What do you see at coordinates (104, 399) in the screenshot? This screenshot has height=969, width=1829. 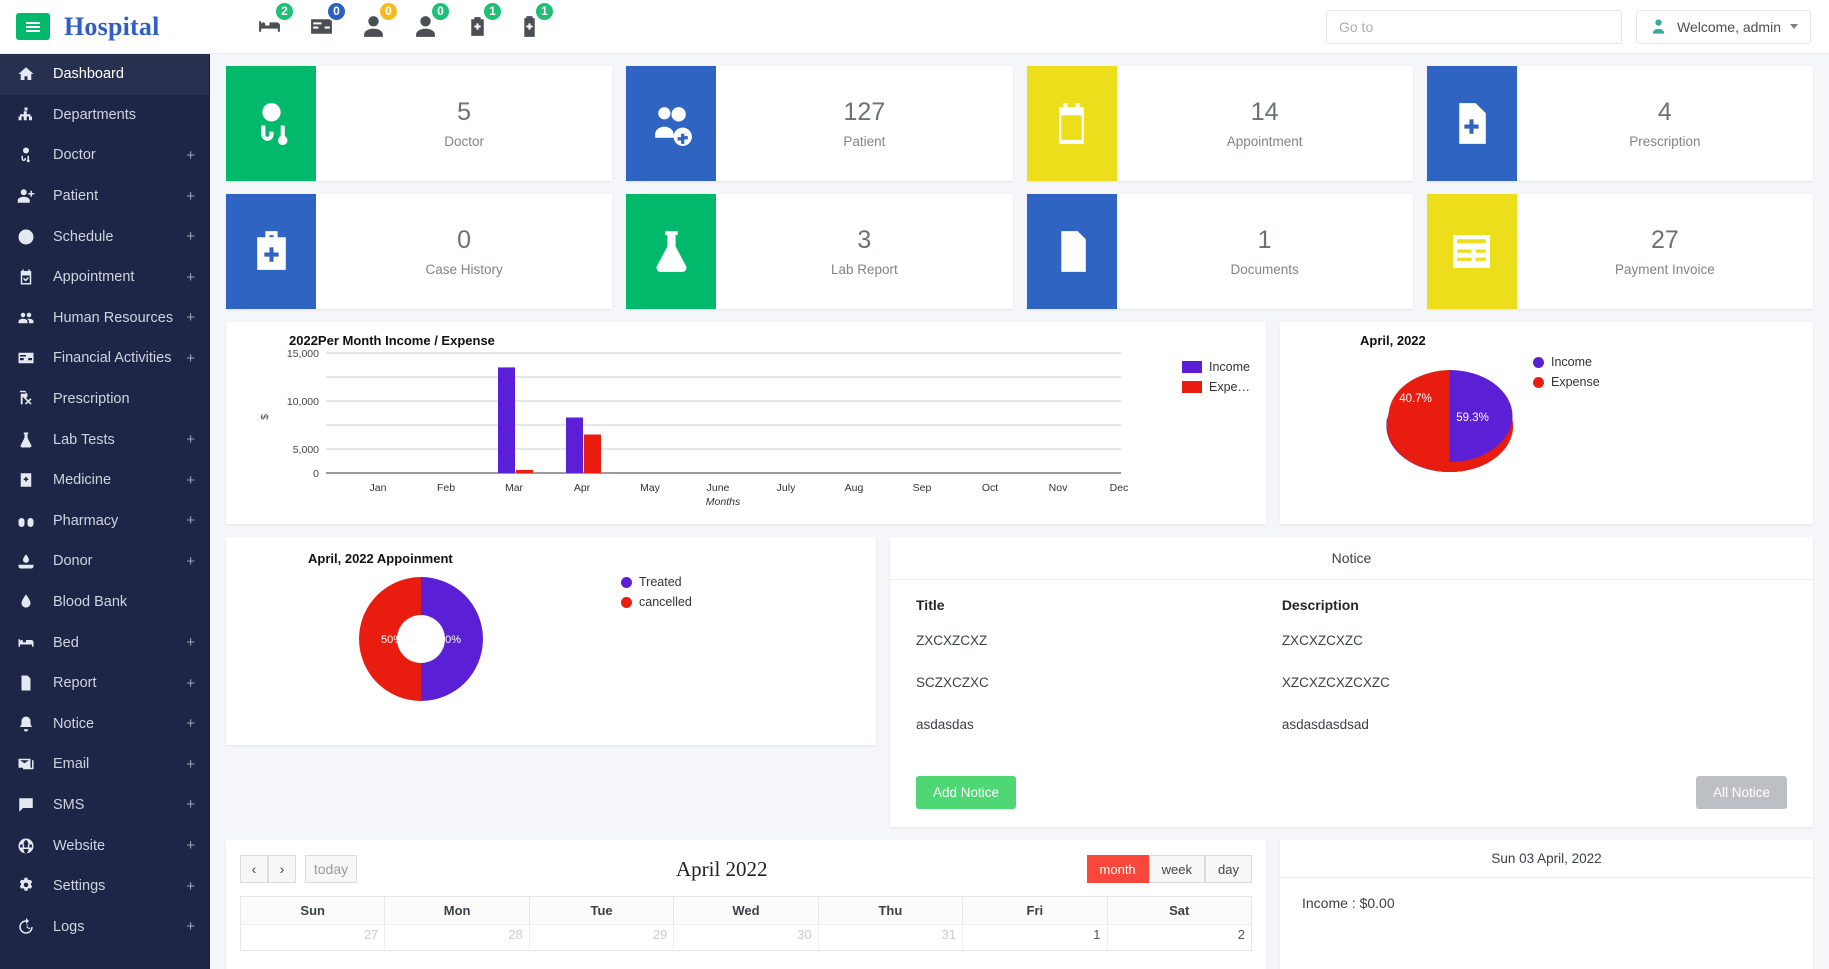 I see `sidebar-item-prescription: Prescription` at bounding box center [104, 399].